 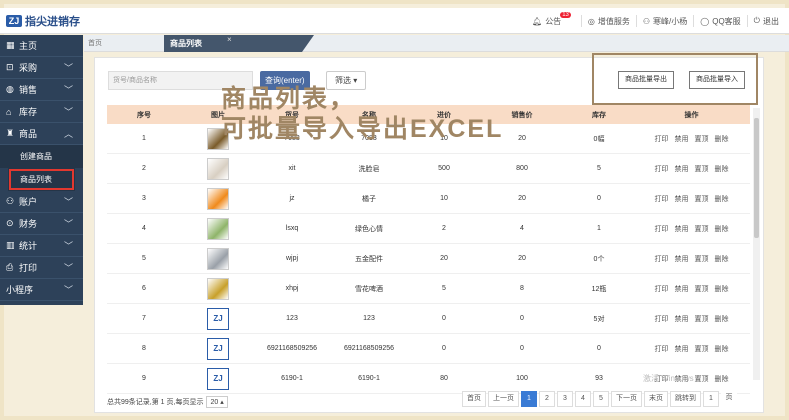 What do you see at coordinates (95, 43) in the screenshot?
I see `tab-home: 首页` at bounding box center [95, 43].